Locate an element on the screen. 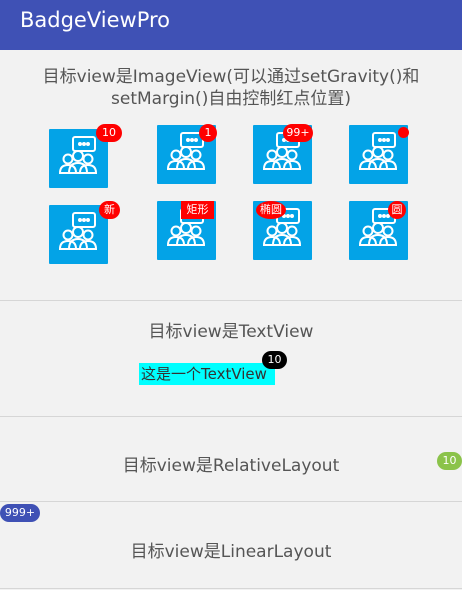 The width and height of the screenshot is (462, 590). linearlayout-badge: 999+ is located at coordinates (20, 513).